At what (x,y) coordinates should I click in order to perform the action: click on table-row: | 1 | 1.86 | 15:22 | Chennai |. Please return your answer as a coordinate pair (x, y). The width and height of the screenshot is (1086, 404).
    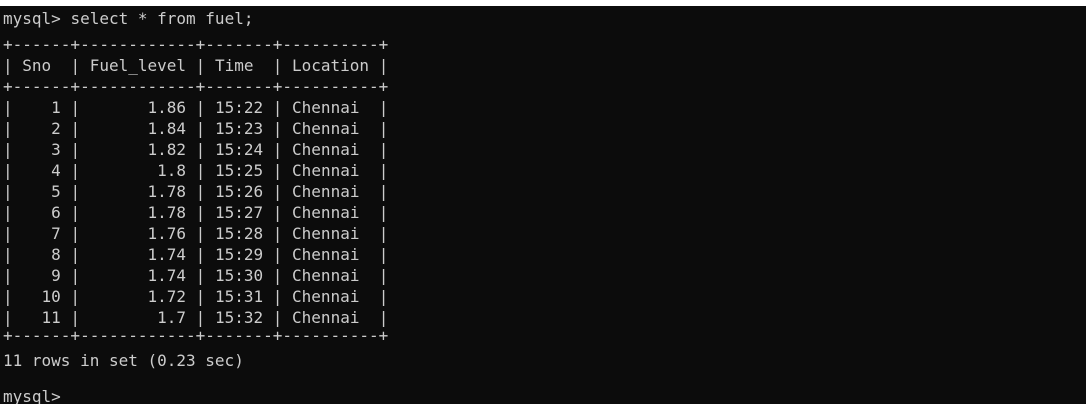
    Looking at the image, I should click on (196, 107).